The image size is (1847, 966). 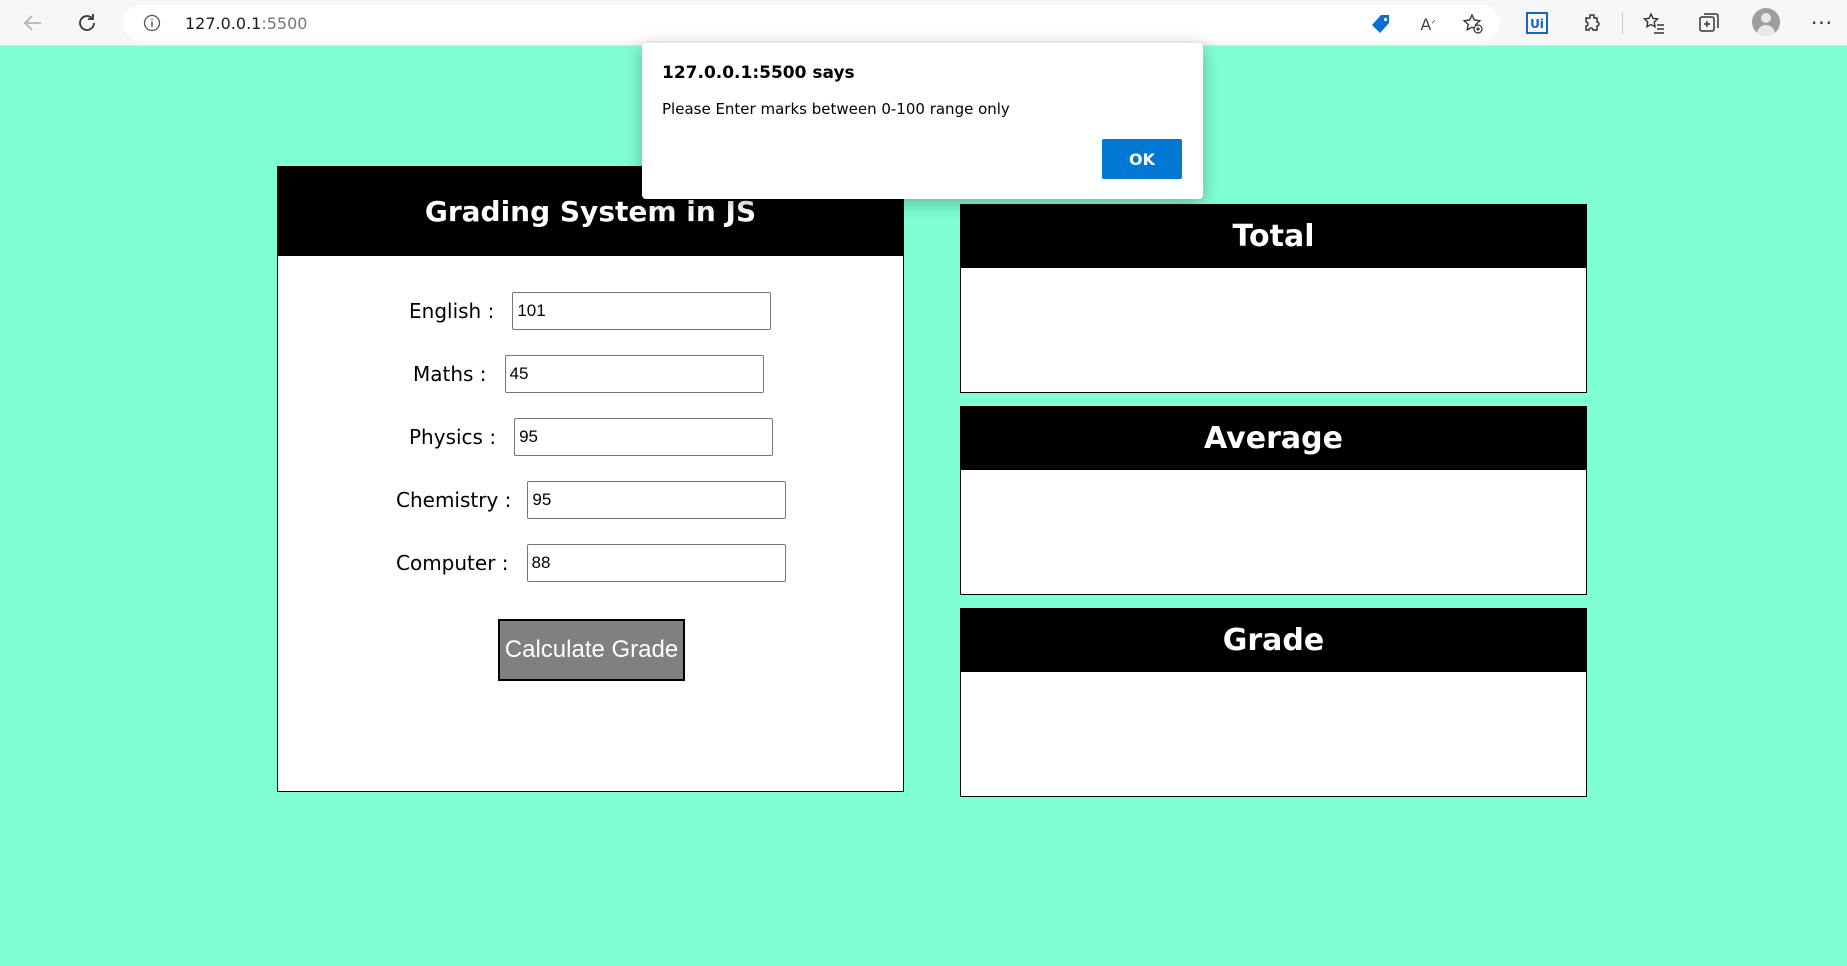 What do you see at coordinates (1593, 23) in the screenshot?
I see `extensions-puzzle-icon` at bounding box center [1593, 23].